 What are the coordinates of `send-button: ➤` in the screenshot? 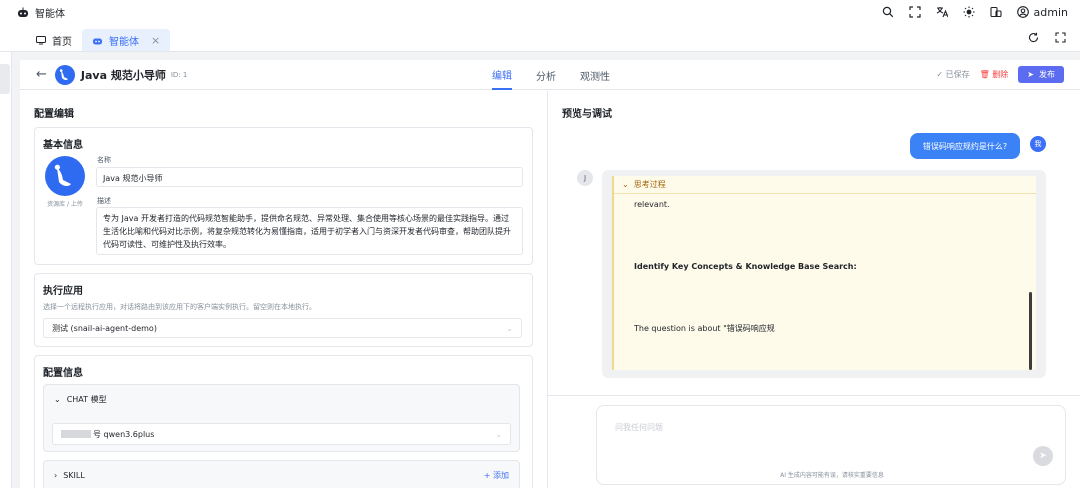 It's located at (1043, 456).